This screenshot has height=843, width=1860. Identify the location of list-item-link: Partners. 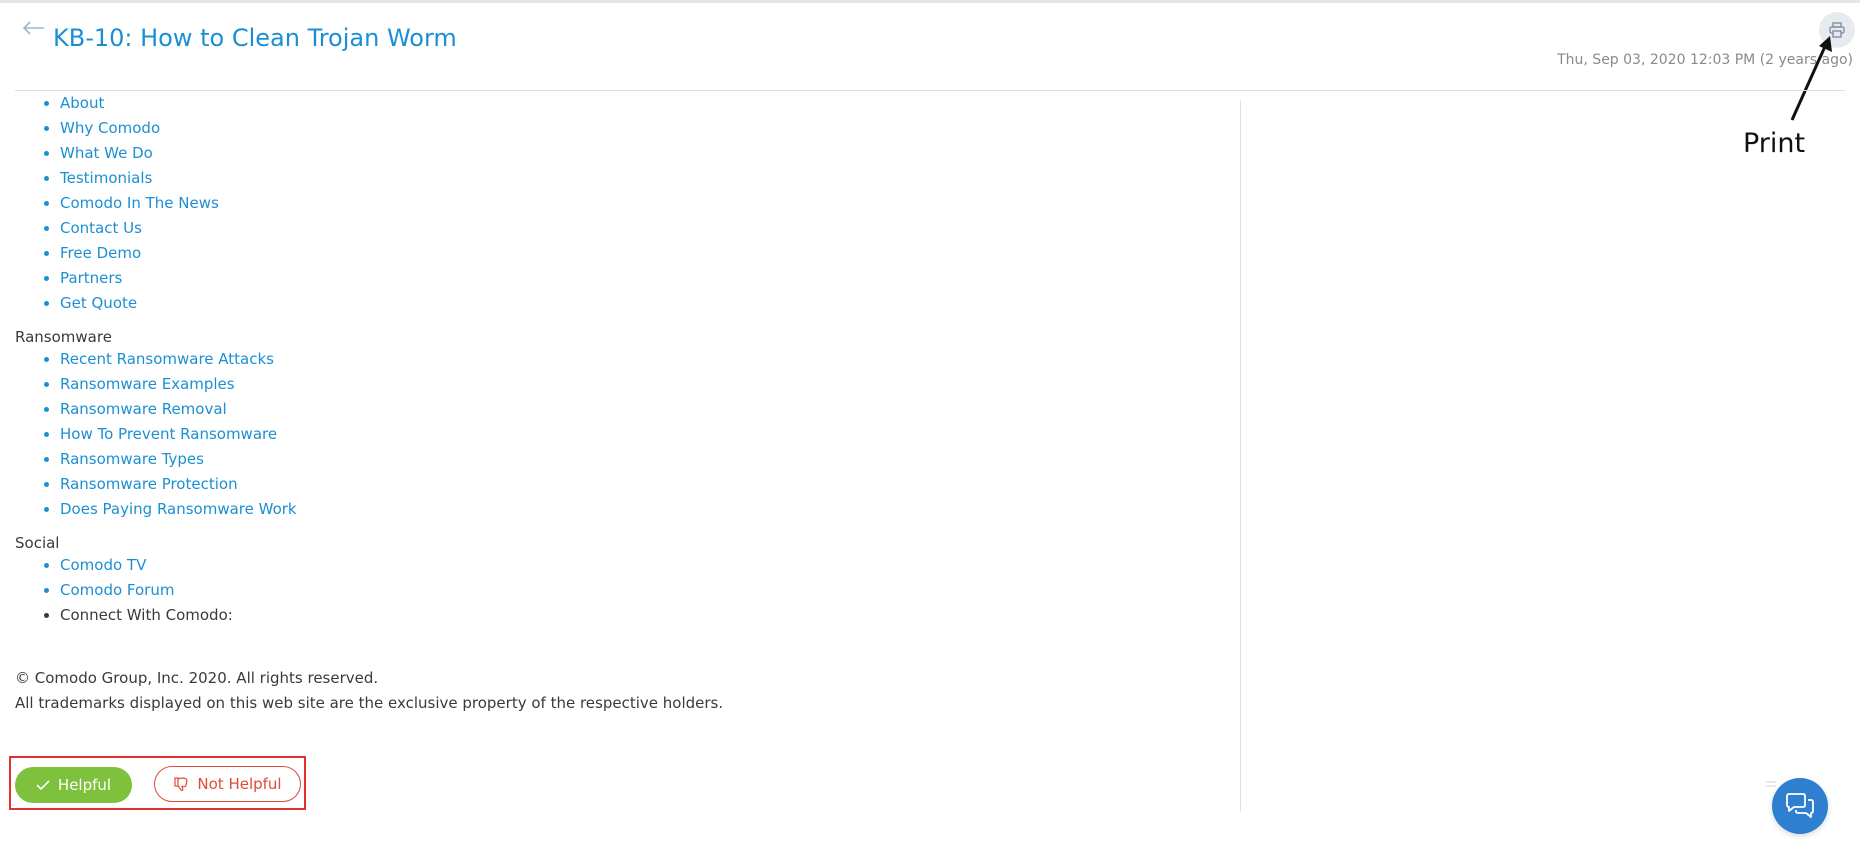
(637, 278).